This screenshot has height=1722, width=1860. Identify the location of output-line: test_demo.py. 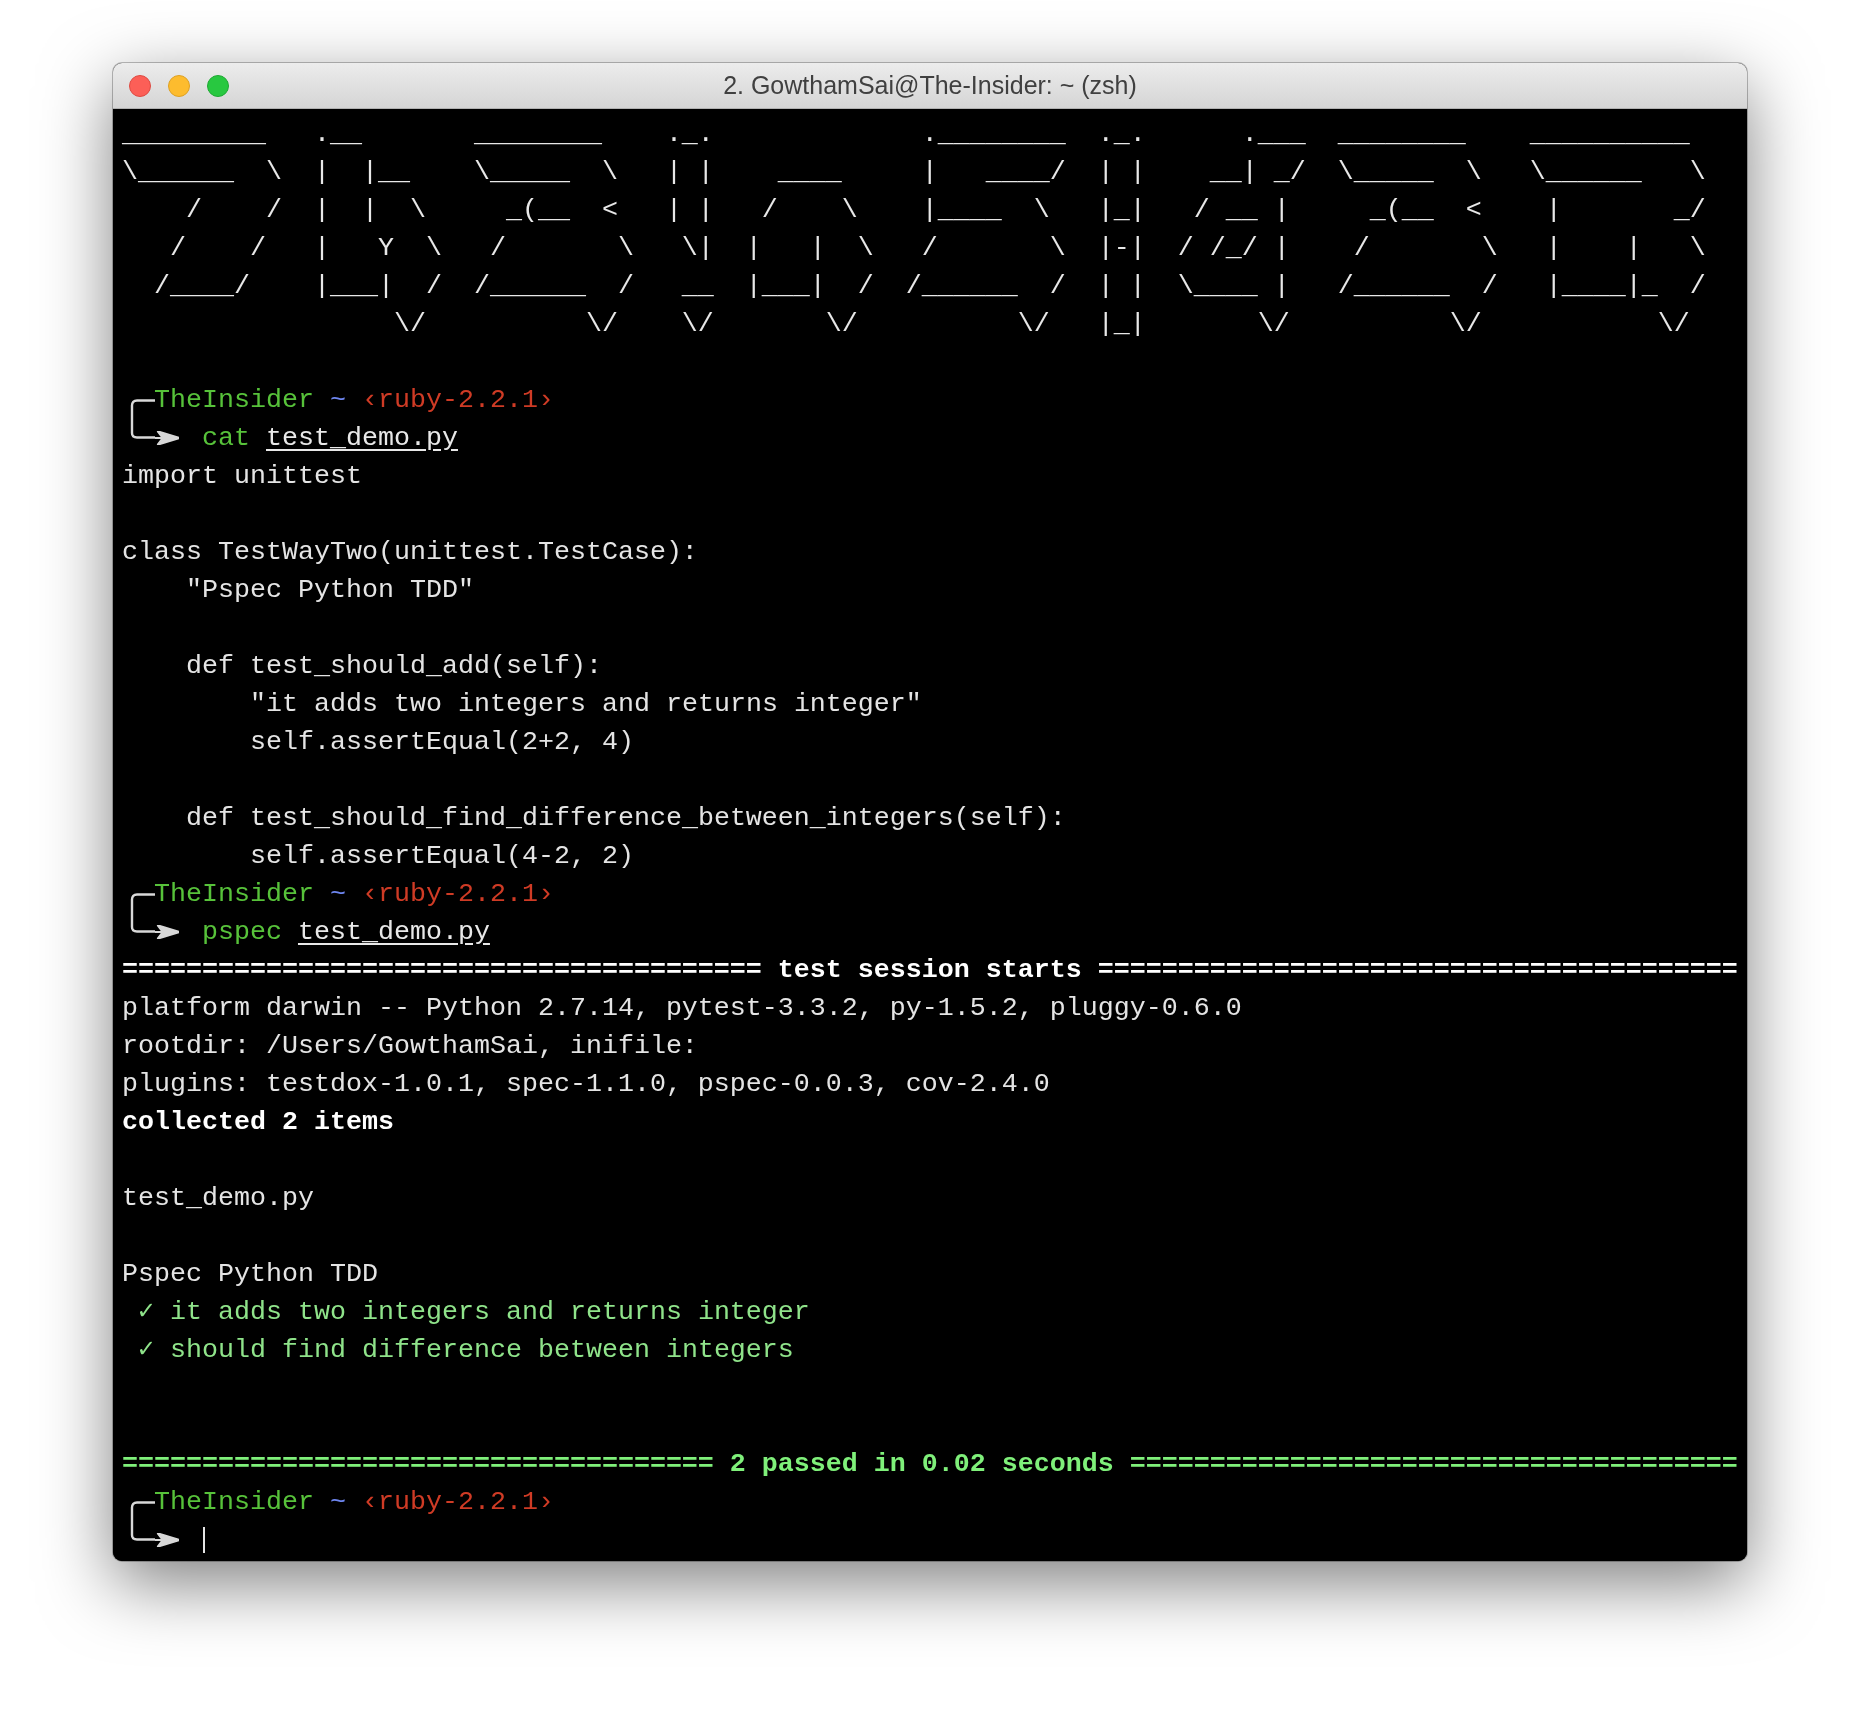
(218, 1198).